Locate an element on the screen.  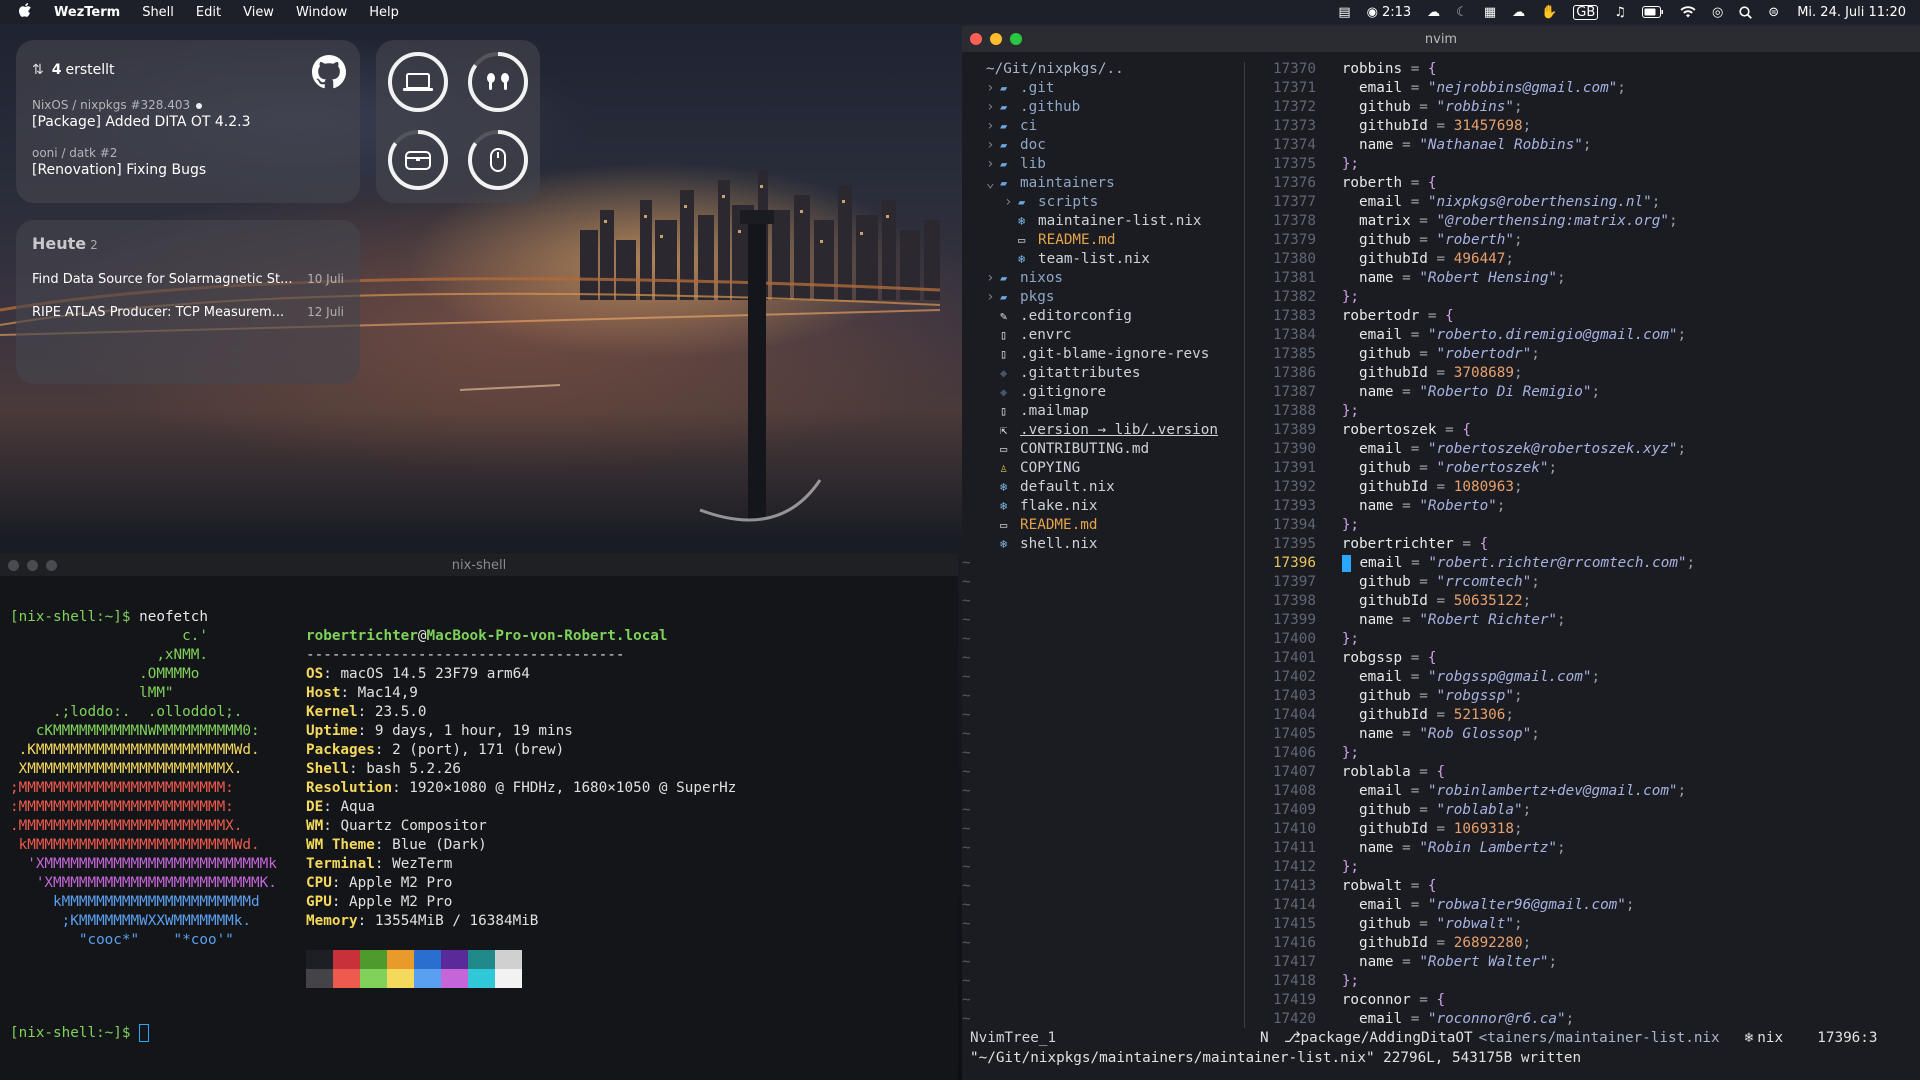
code-line: 17415 github = "robwalt"; is located at coordinates (1469, 924).